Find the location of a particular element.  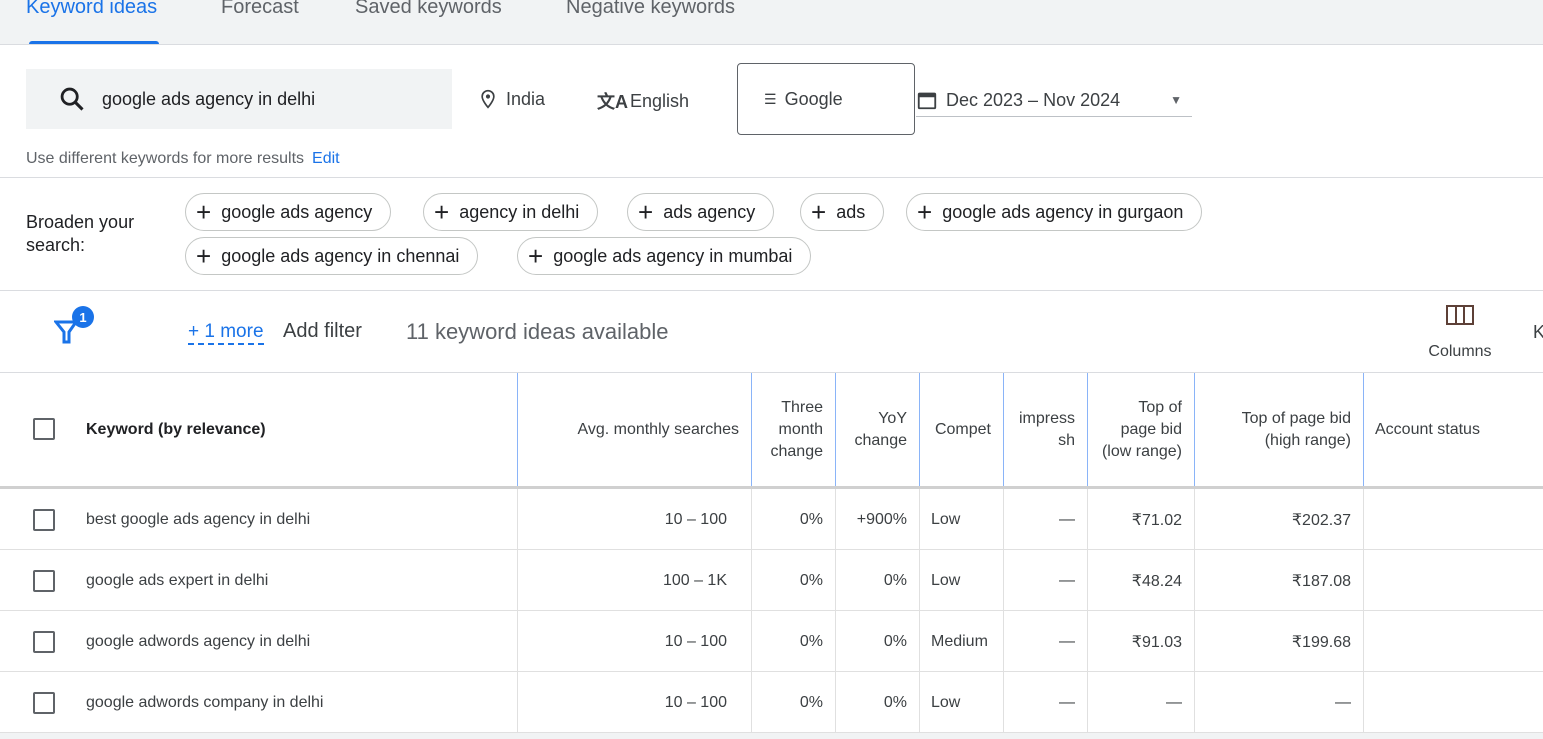

tab-saved-keywords: Saved keywords is located at coordinates (428, 22).